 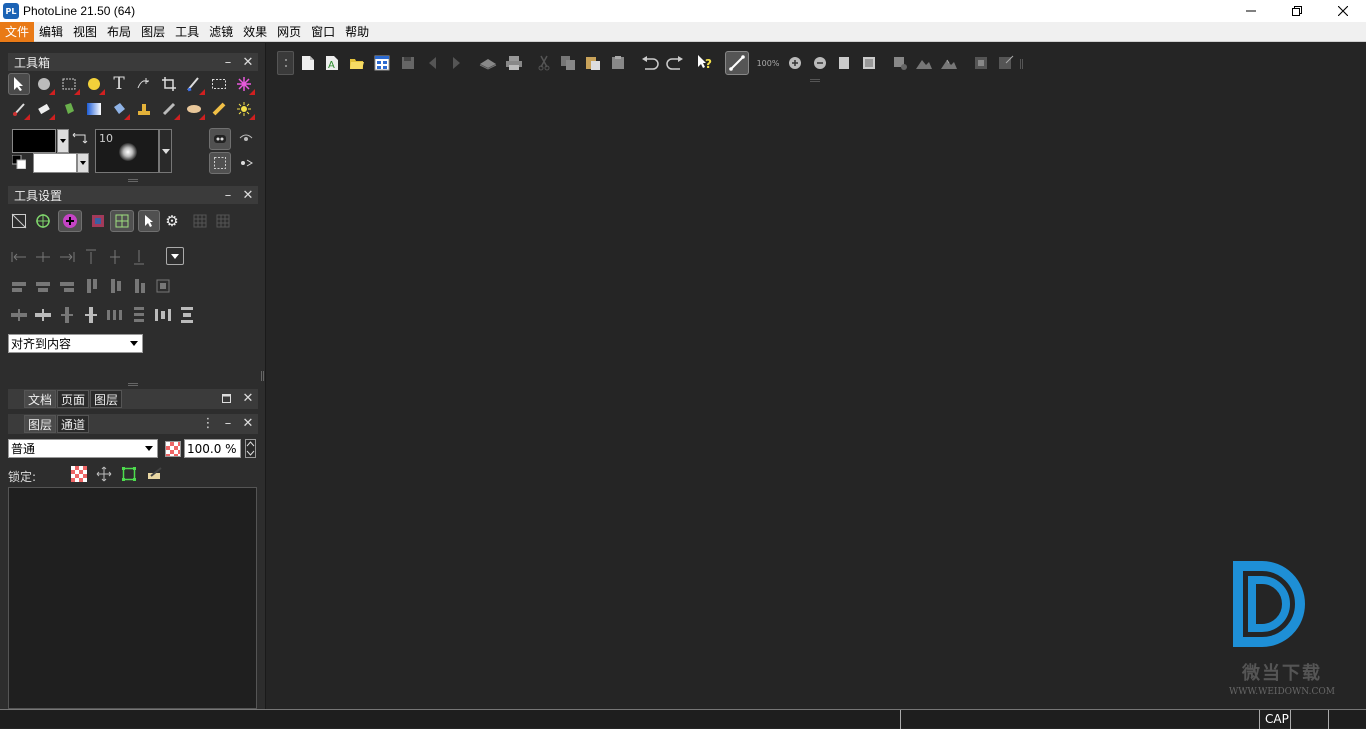 I want to click on redo-icon, so click(x=675, y=63).